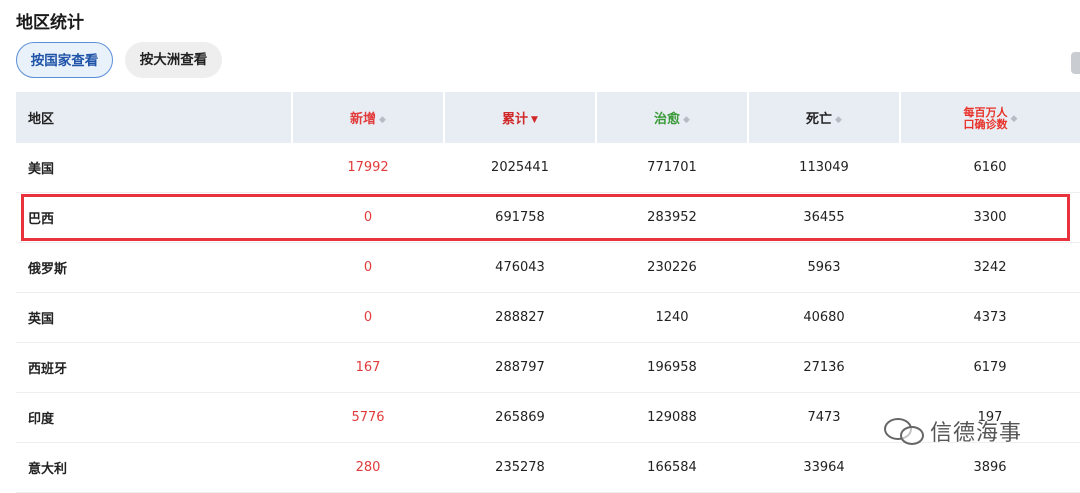  Describe the element at coordinates (672, 467) in the screenshot. I see `cell-recovered: 166584` at that location.